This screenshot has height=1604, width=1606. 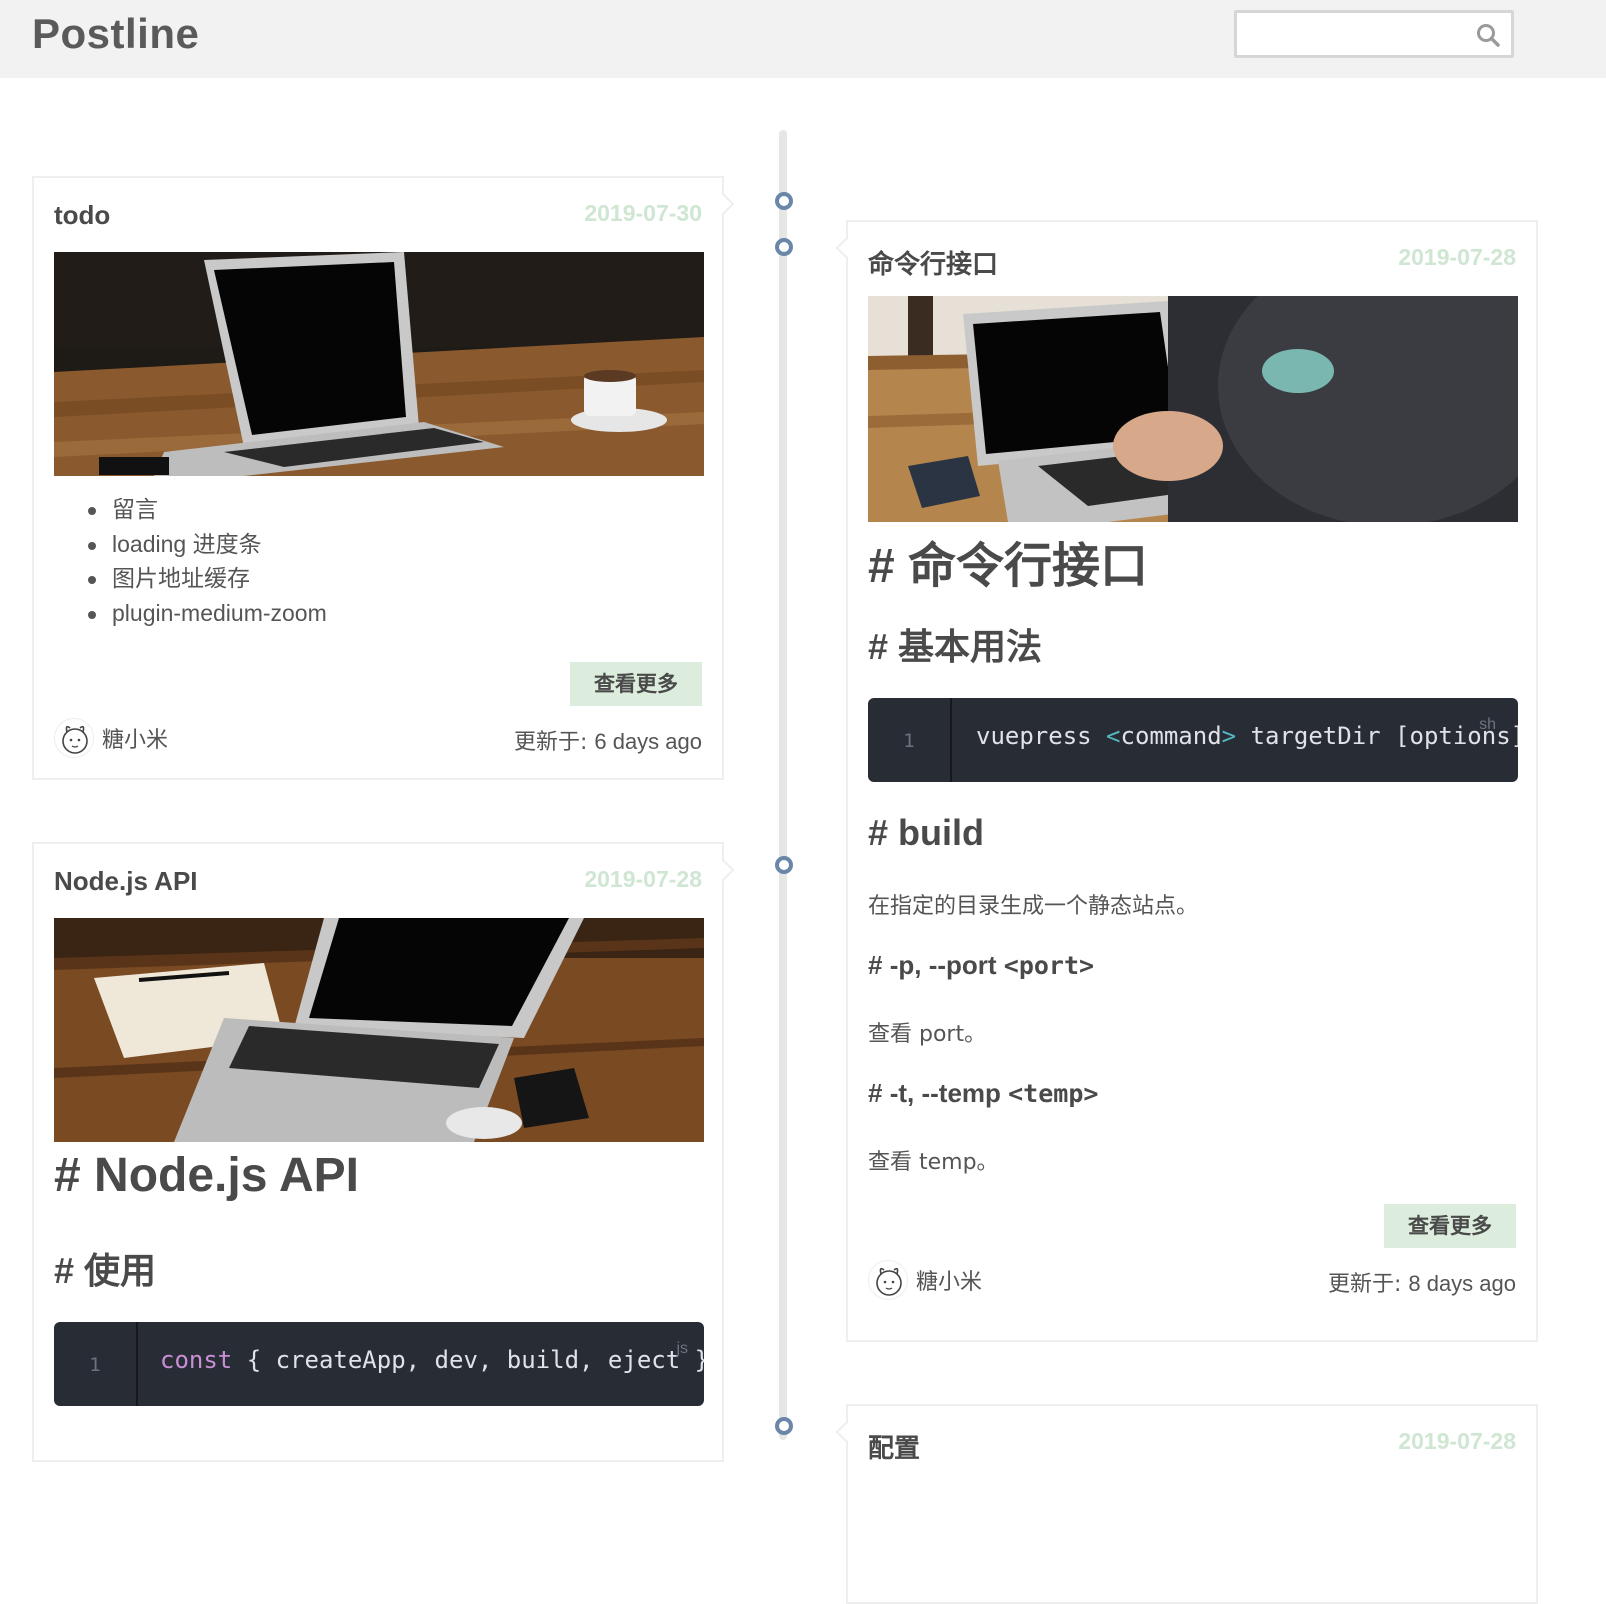 I want to click on post-heading-h2: # 使用, so click(x=105, y=1270).